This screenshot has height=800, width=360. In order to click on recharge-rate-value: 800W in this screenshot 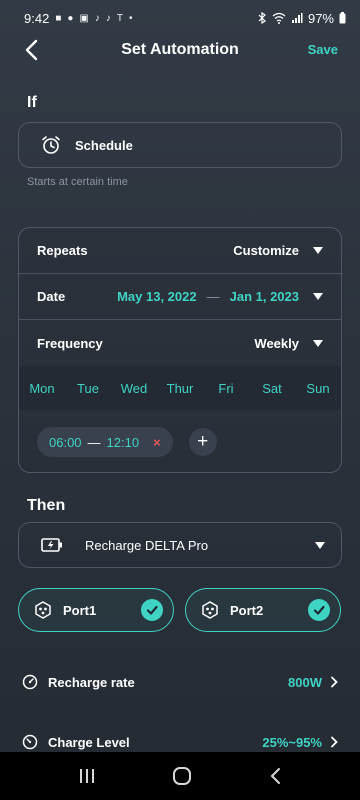, I will do `click(305, 682)`.